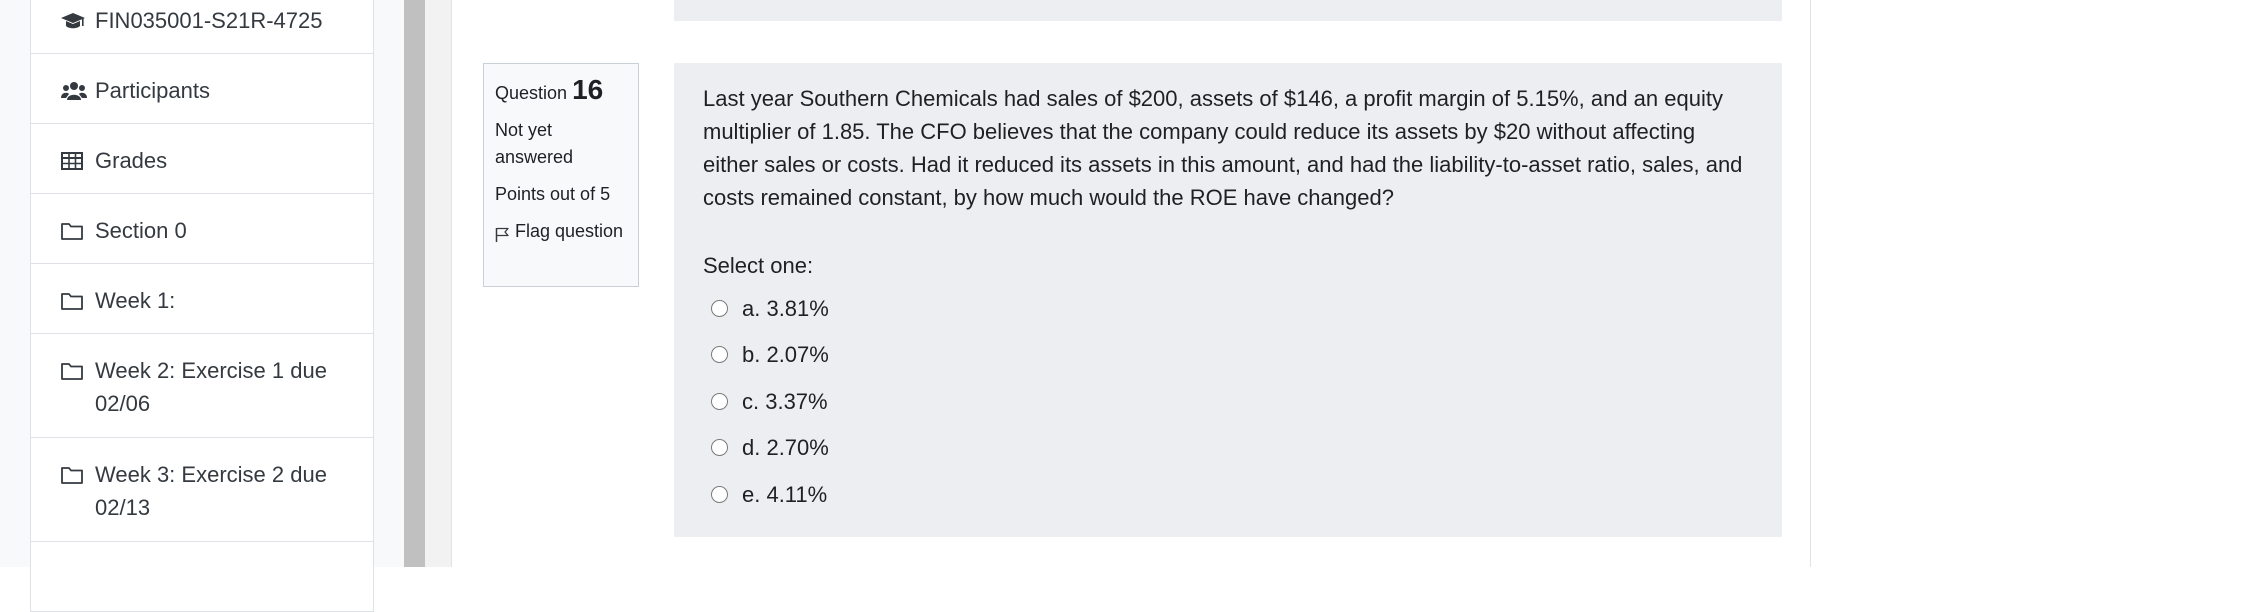 The height and width of the screenshot is (612, 2256). What do you see at coordinates (141, 230) in the screenshot?
I see `sidebar-item-label: Section 0` at bounding box center [141, 230].